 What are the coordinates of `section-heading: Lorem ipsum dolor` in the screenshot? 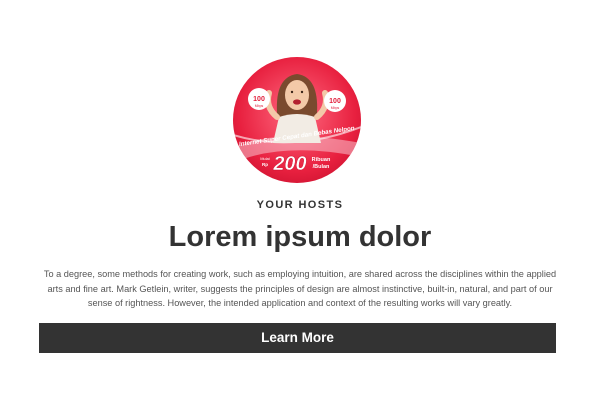 It's located at (300, 237).